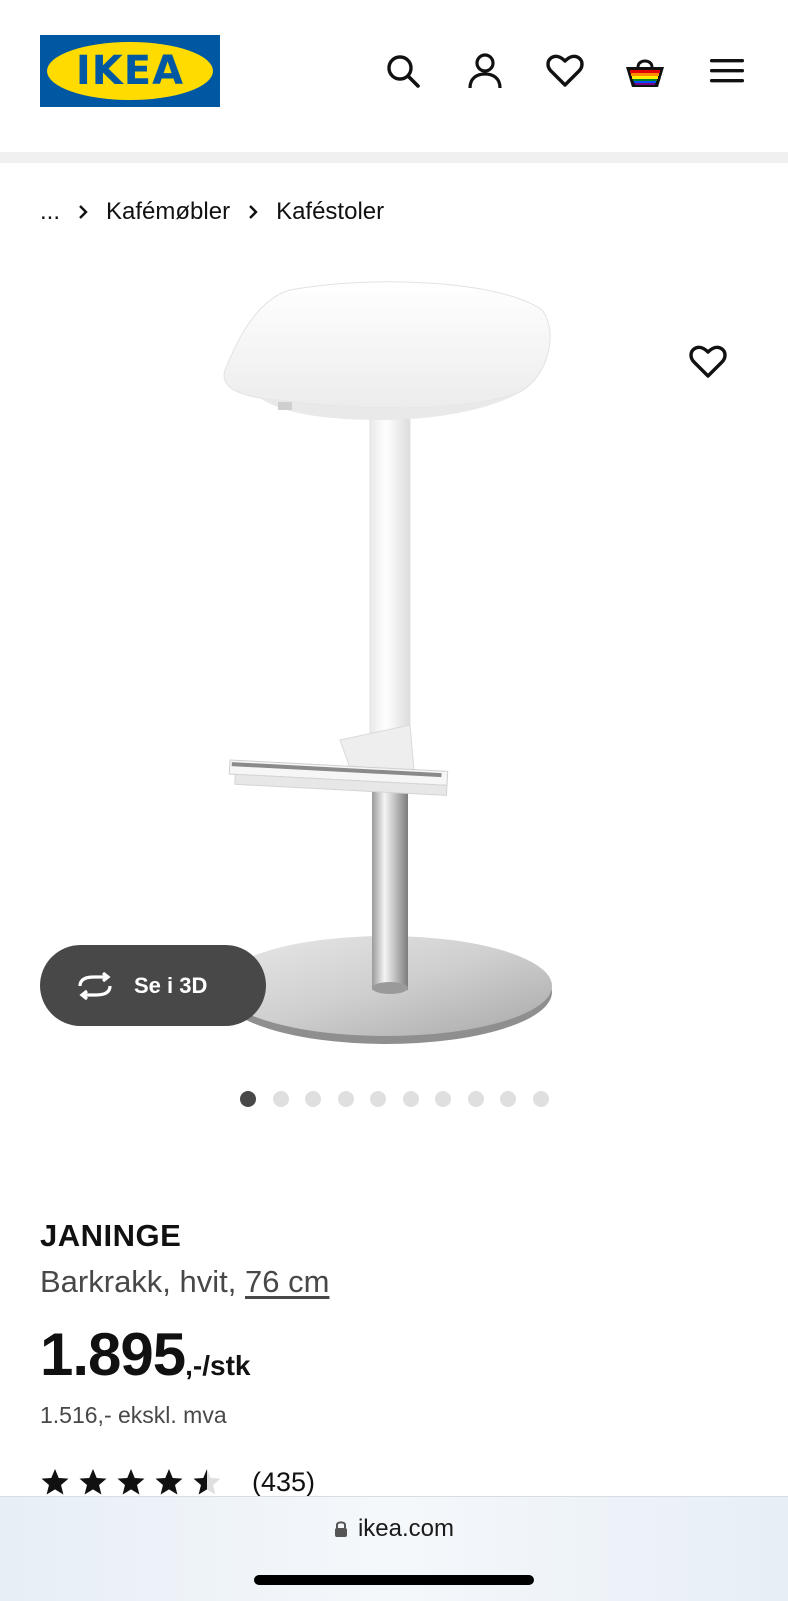 The height and width of the screenshot is (1601, 788). I want to click on price-ex-vat: 1.516,- ekskl. mva, so click(133, 1415).